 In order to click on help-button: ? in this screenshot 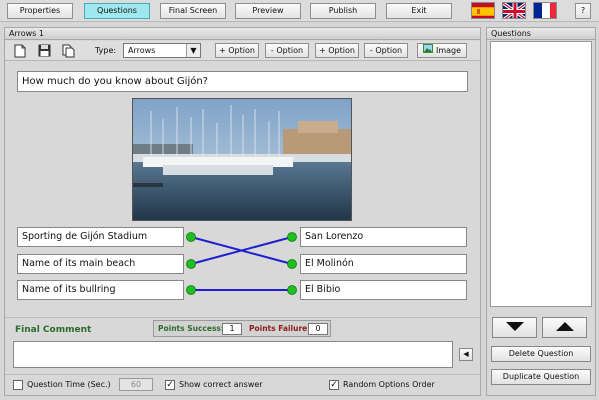, I will do `click(583, 11)`.